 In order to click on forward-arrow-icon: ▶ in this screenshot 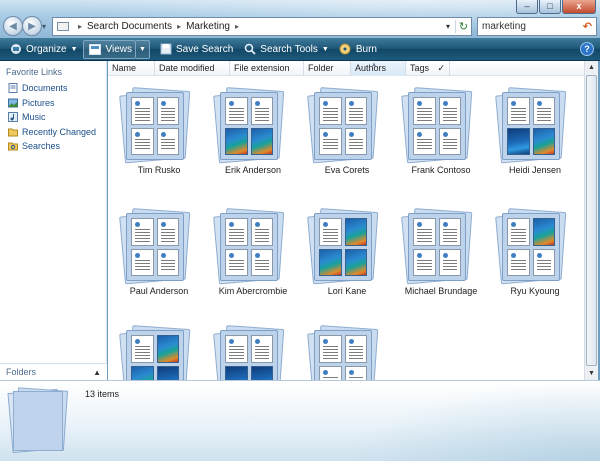, I will do `click(32, 26)`.